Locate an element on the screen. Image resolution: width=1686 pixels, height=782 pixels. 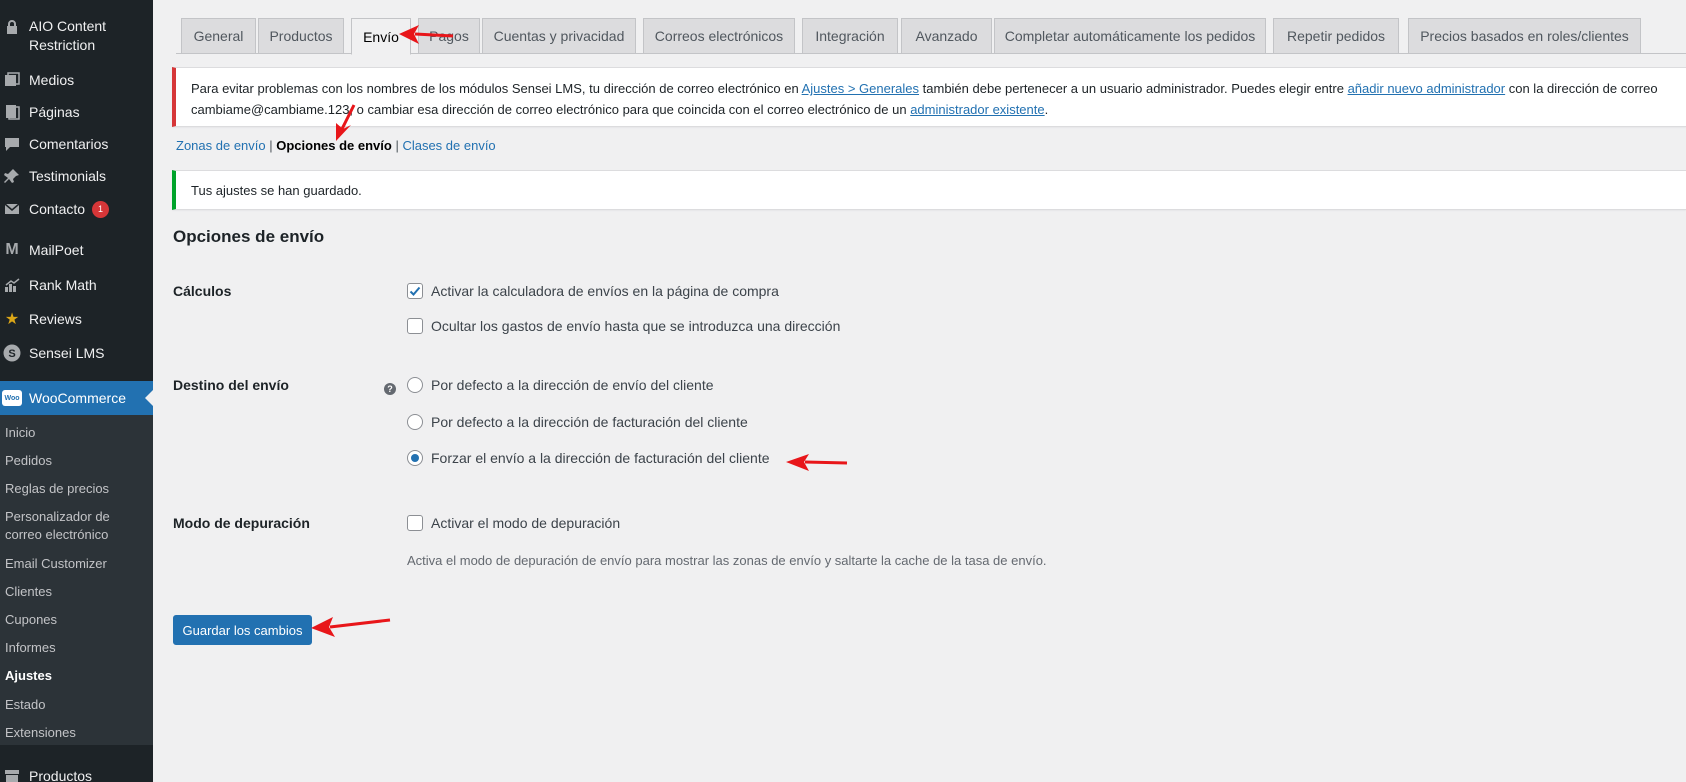
notification-badge: 1 is located at coordinates (101, 209).